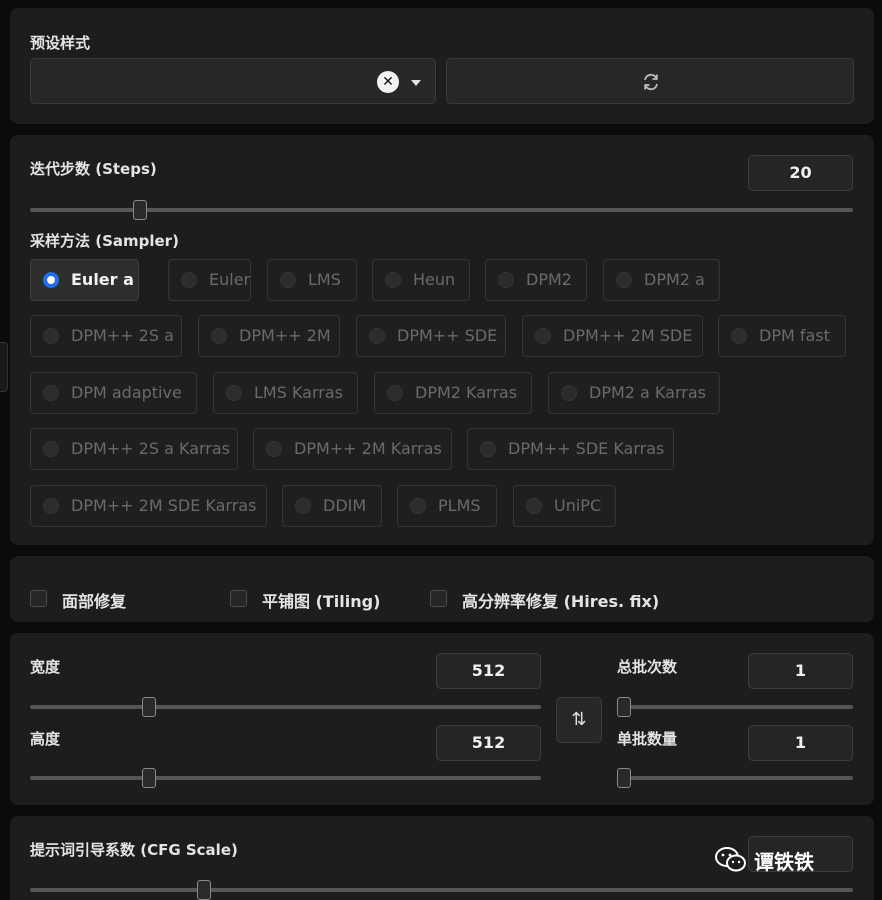 Image resolution: width=882 pixels, height=900 pixels. Describe the element at coordinates (388, 82) in the screenshot. I see `close-icon: ✕` at that location.